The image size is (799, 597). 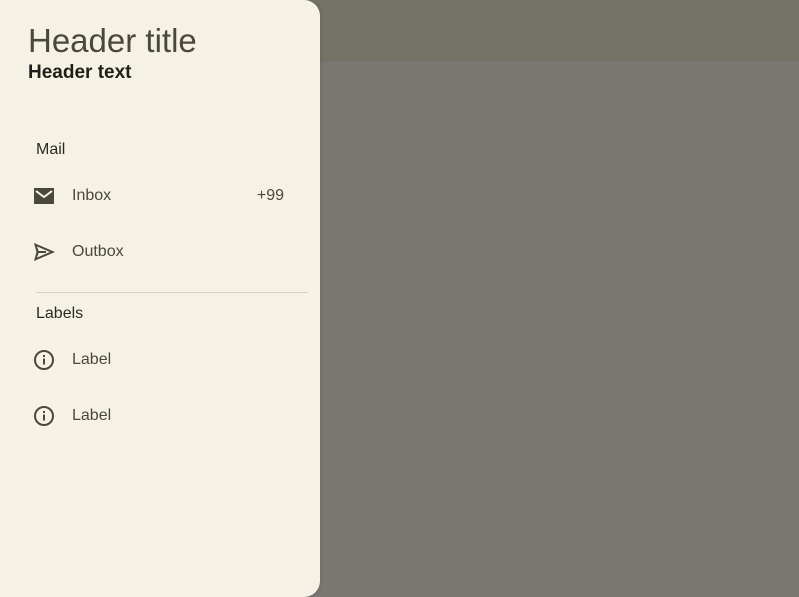 I want to click on section-label-labels: Labels, so click(x=60, y=313).